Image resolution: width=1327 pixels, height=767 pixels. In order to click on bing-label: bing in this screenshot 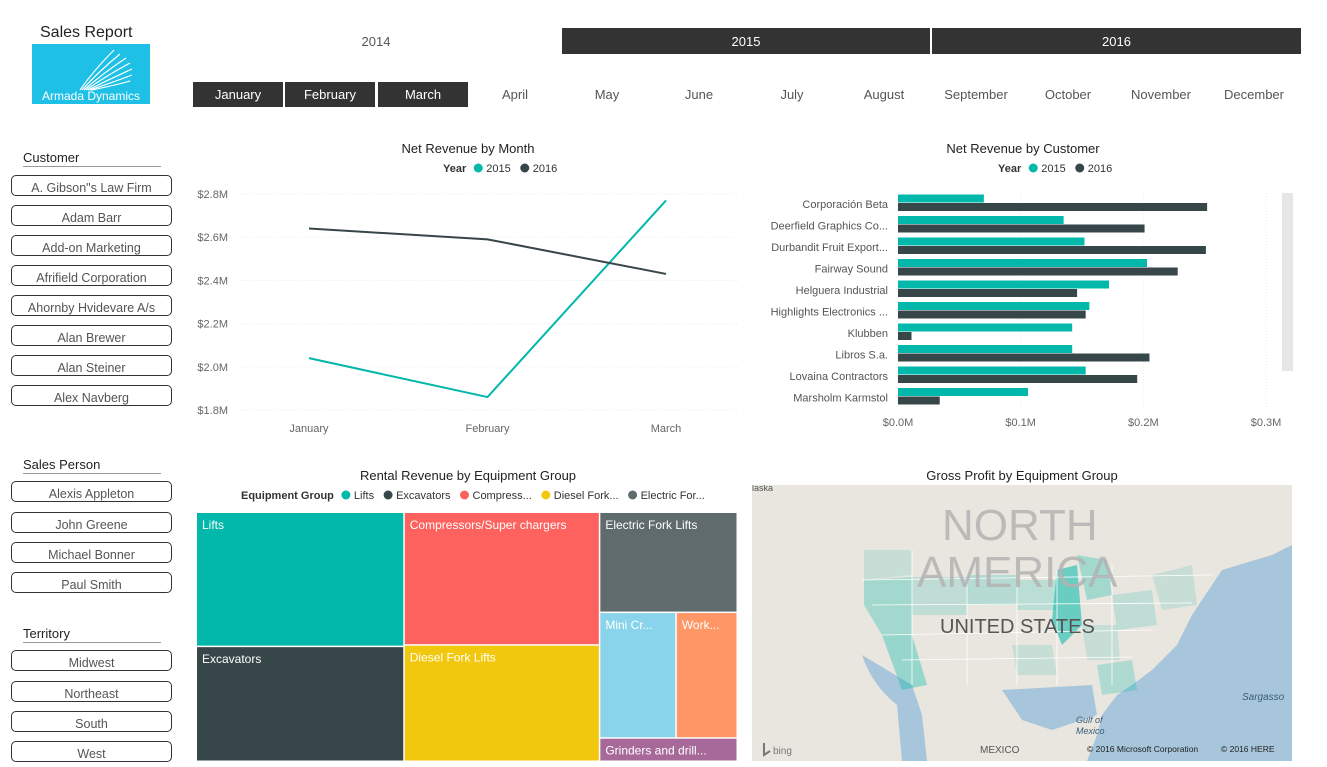, I will do `click(782, 751)`.